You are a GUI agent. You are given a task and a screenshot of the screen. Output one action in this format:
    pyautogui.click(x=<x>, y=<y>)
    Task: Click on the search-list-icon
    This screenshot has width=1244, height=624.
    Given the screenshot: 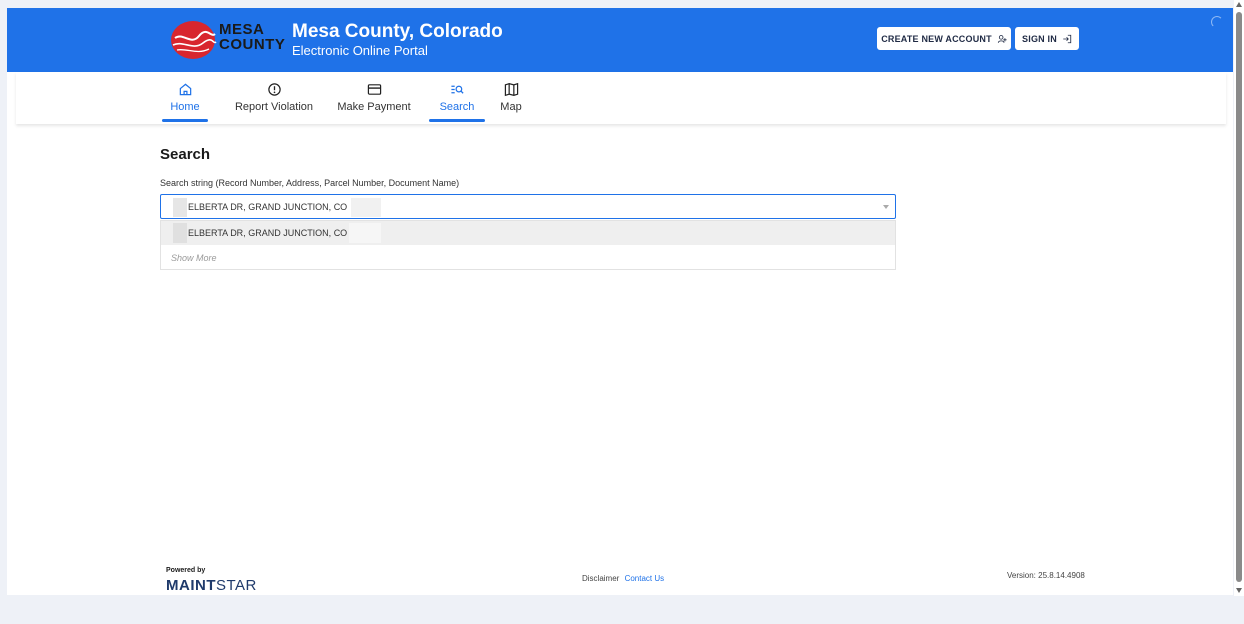 What is the action you would take?
    pyautogui.click(x=457, y=89)
    